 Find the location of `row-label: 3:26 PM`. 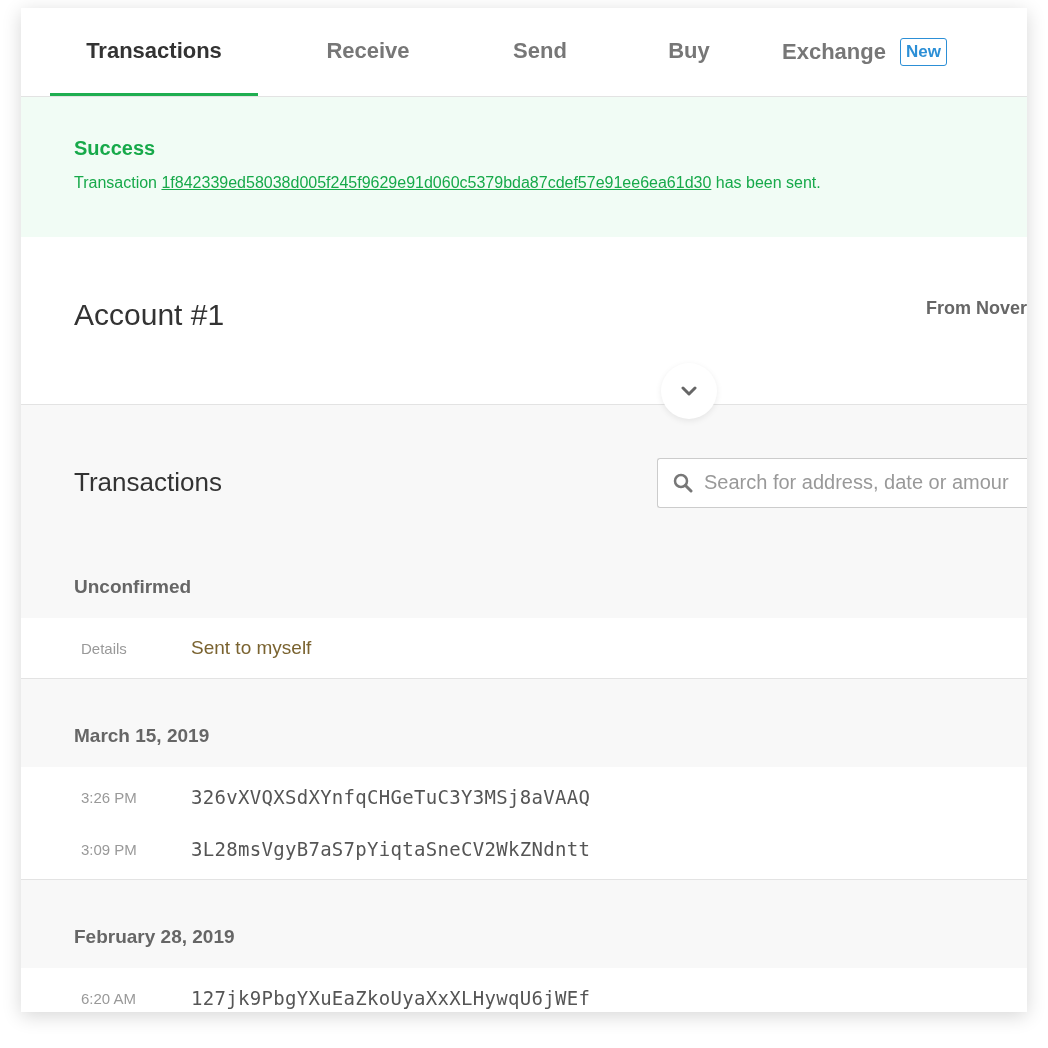

row-label: 3:26 PM is located at coordinates (109, 797).